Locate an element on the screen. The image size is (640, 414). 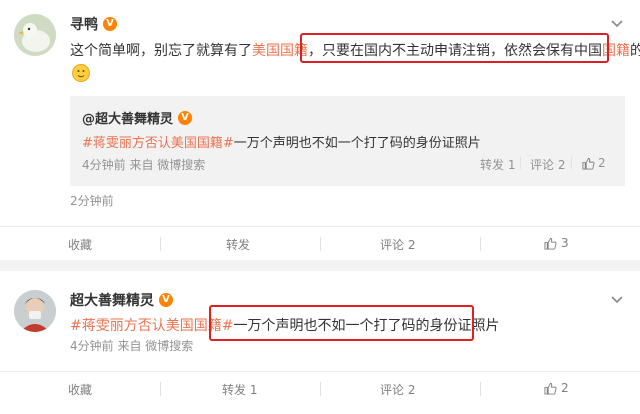
repost-content: #蒋雯丽方否认美国国籍#一万个声明也不如一个打了码的身份证照片 is located at coordinates (281, 141).